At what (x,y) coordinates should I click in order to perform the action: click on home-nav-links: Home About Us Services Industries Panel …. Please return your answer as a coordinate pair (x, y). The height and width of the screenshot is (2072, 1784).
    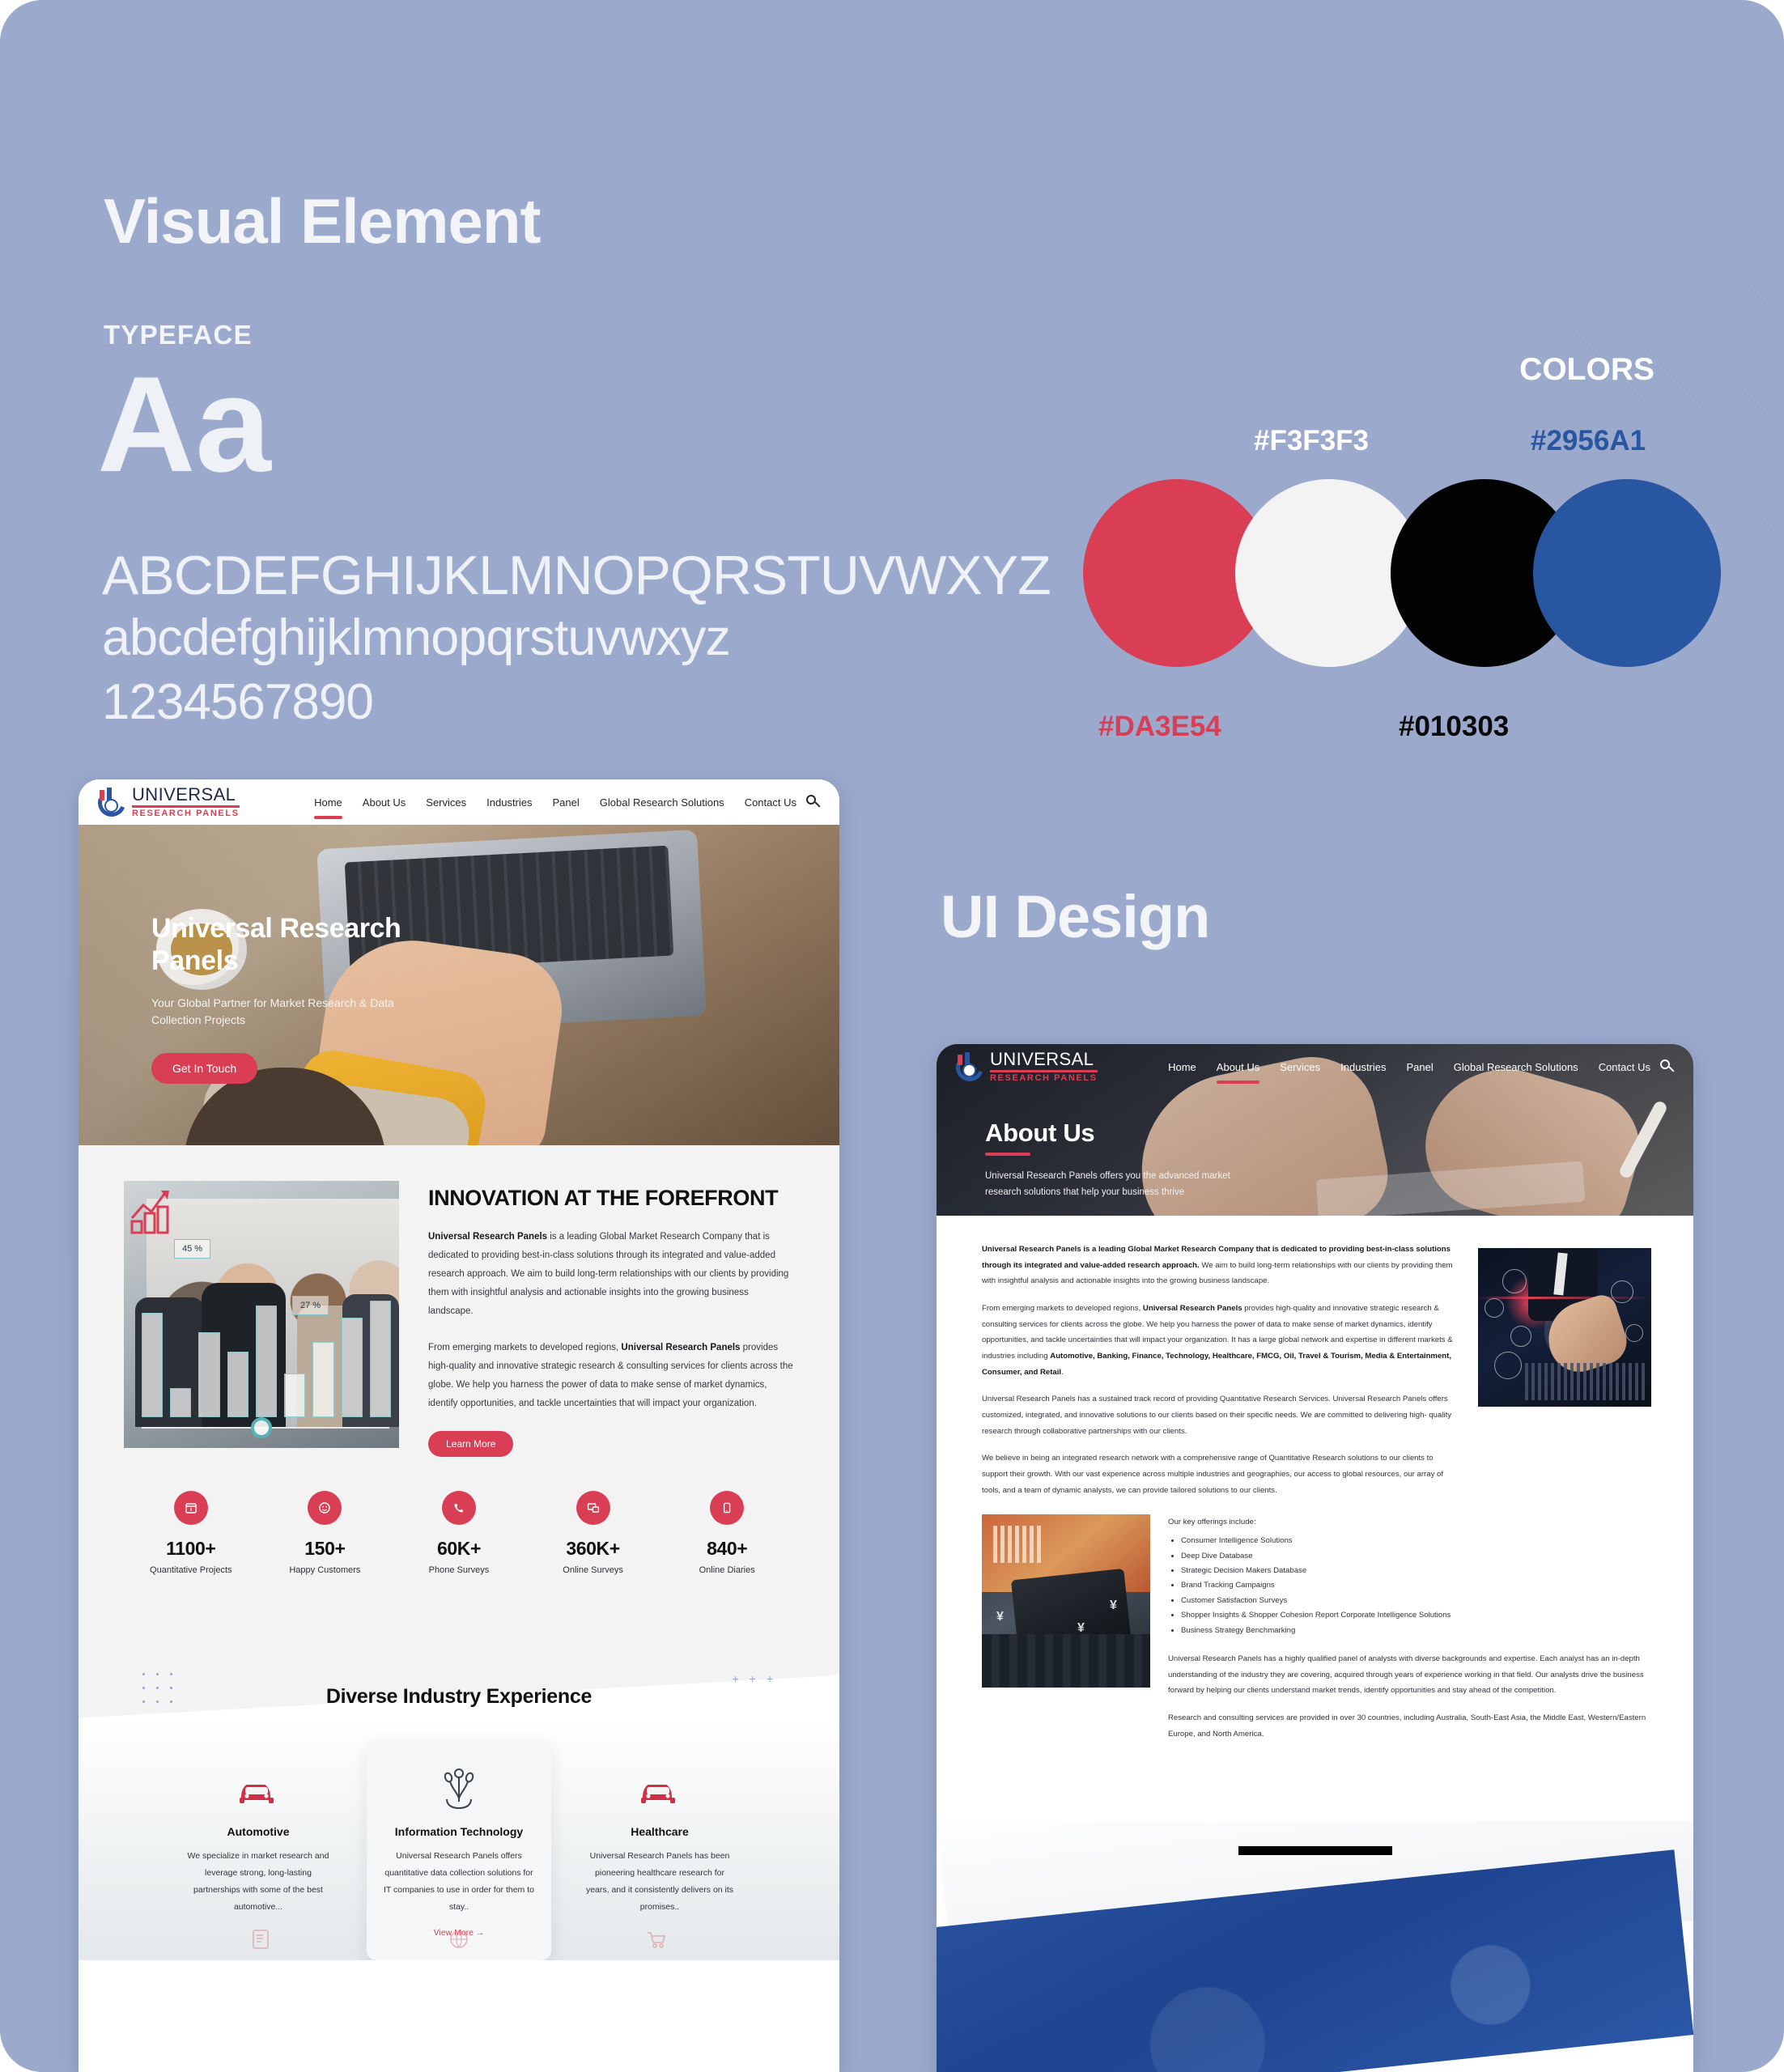
    Looking at the image, I should click on (555, 807).